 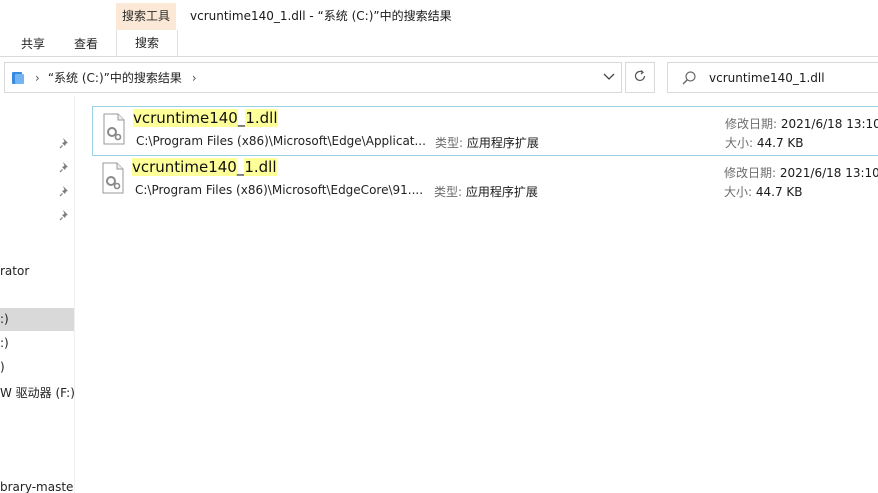 What do you see at coordinates (146, 16) in the screenshot?
I see `context-tab-search-tools: 搜索工具` at bounding box center [146, 16].